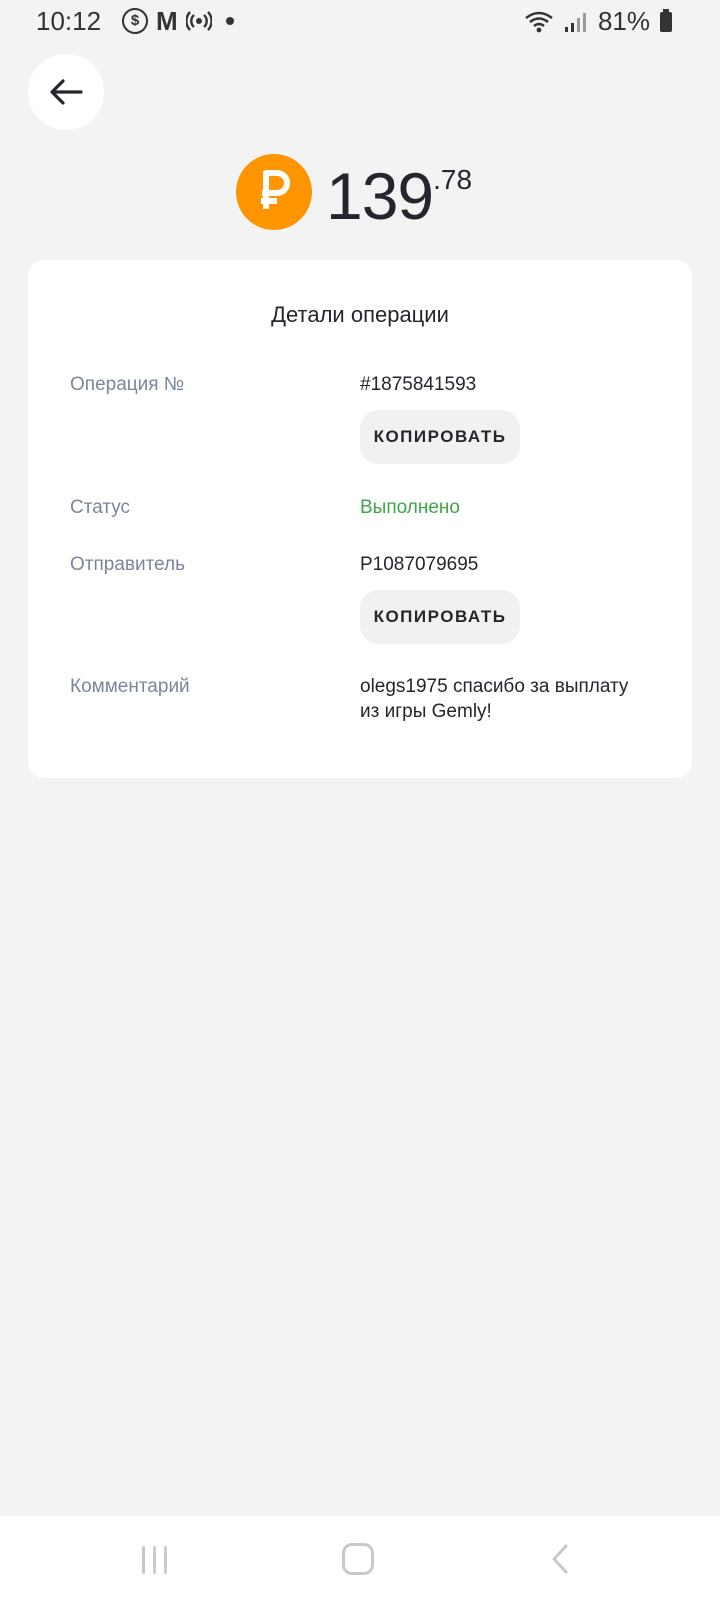 This screenshot has width=720, height=1600. I want to click on wifi-icon, so click(539, 21).